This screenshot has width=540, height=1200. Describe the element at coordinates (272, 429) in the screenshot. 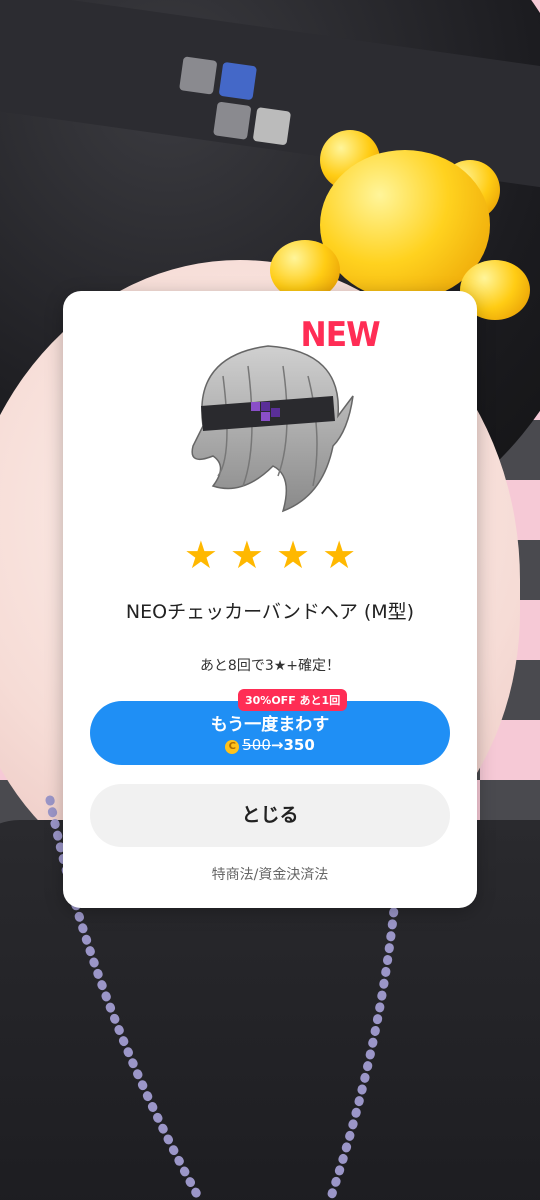

I see `hair-item-image` at that location.